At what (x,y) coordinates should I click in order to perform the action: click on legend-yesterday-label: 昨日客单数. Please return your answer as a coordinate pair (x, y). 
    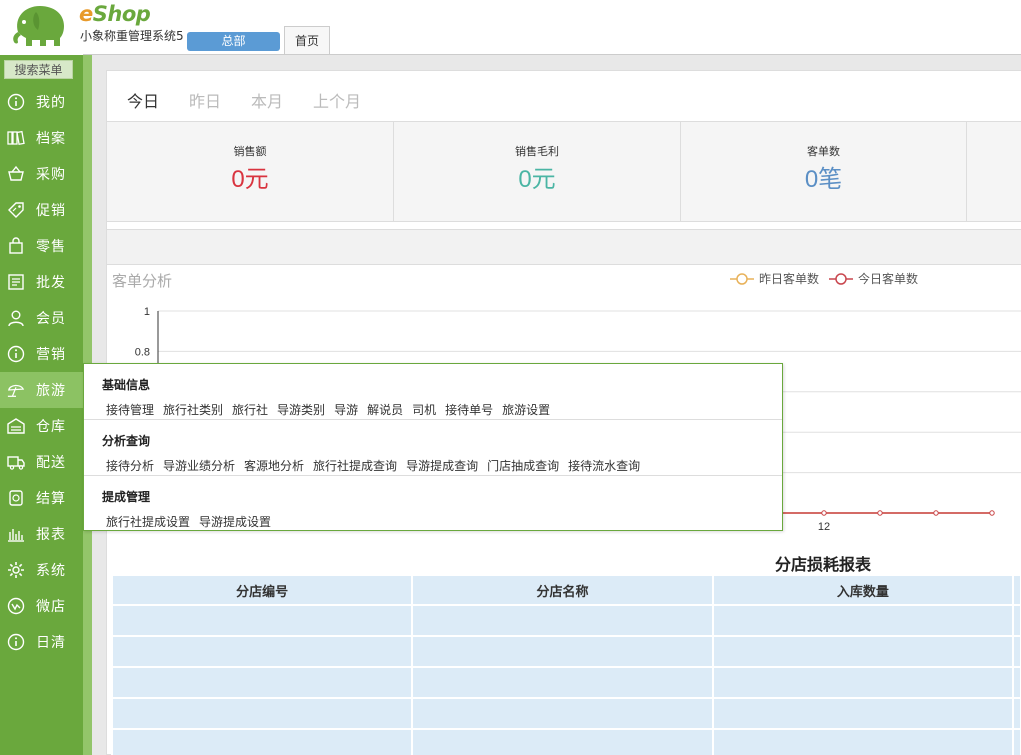
    Looking at the image, I should click on (789, 279).